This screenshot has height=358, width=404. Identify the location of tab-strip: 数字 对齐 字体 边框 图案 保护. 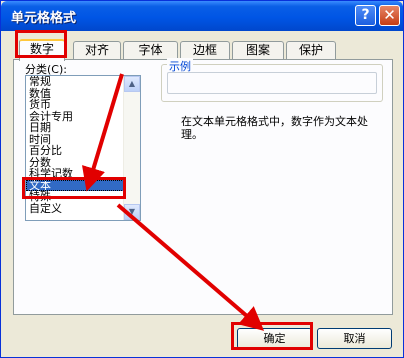
(203, 50).